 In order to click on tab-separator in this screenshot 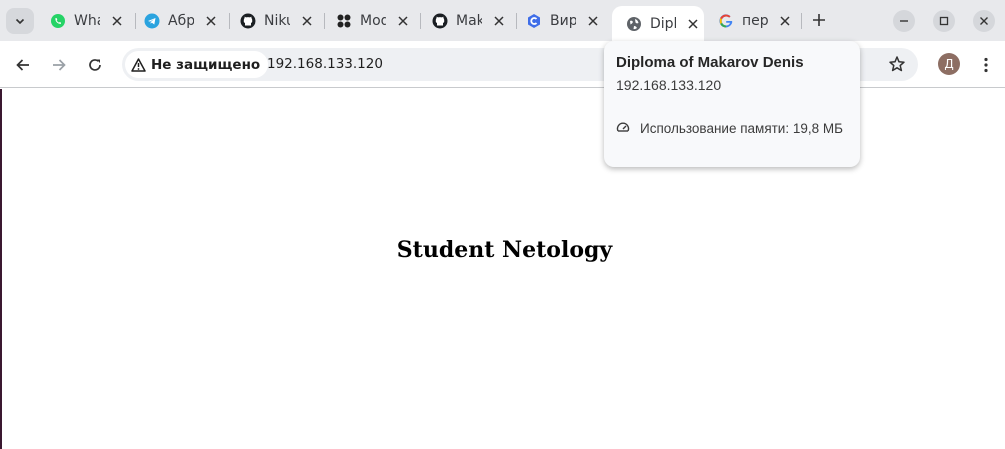, I will do `click(801, 21)`.